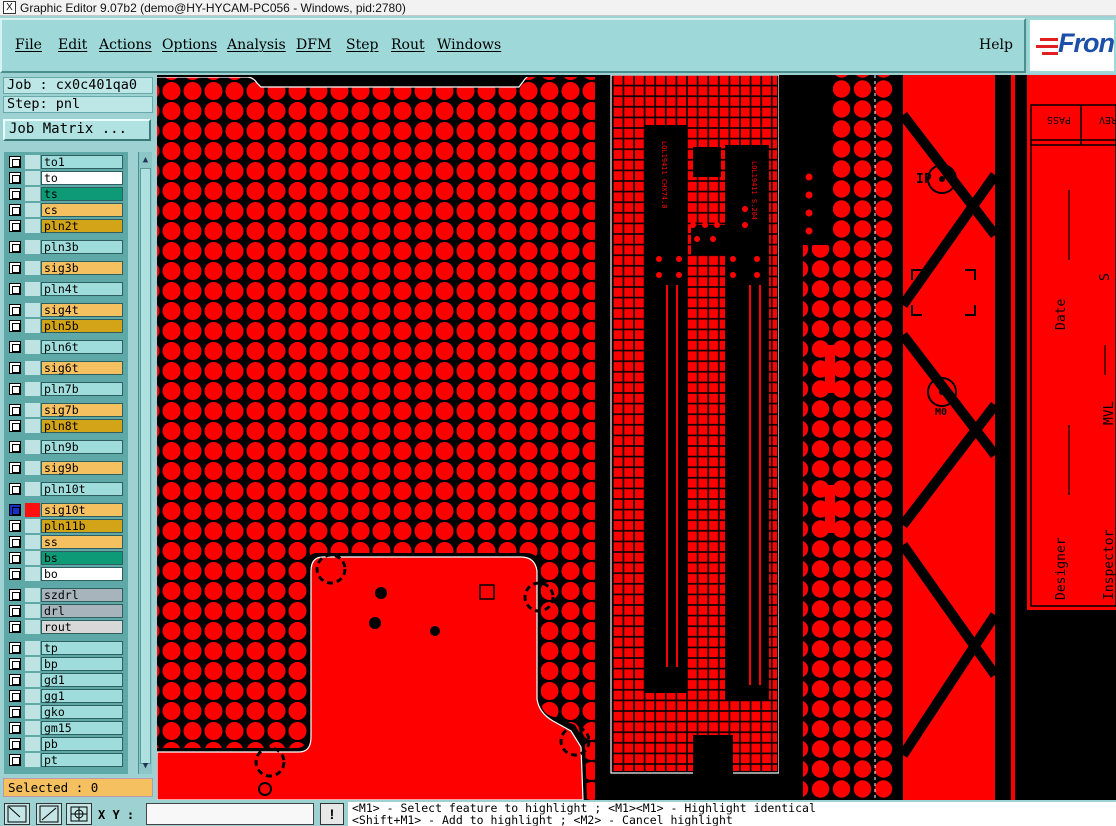 Image resolution: width=1116 pixels, height=826 pixels. I want to click on layer-row-pln3b: pln3b, so click(66, 247).